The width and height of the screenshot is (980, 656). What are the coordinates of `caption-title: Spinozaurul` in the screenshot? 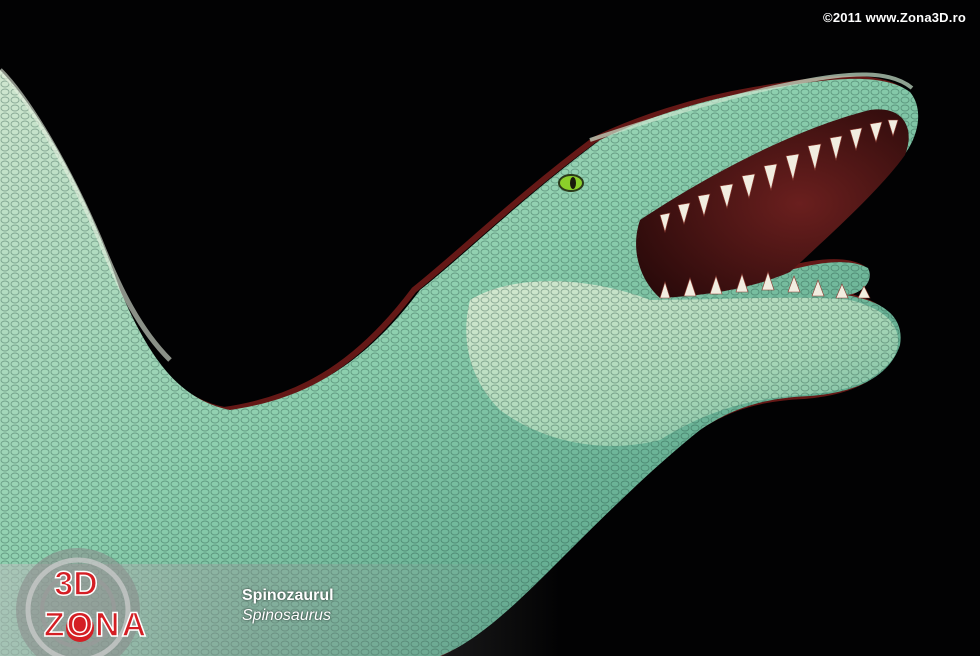 It's located at (288, 595).